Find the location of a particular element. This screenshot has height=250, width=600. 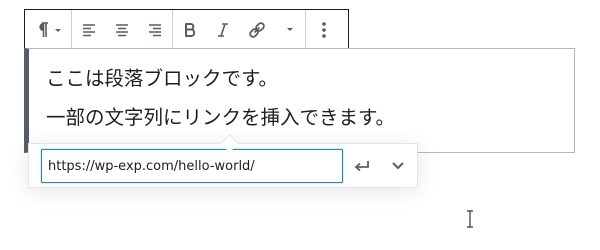

bold-button is located at coordinates (190, 30).